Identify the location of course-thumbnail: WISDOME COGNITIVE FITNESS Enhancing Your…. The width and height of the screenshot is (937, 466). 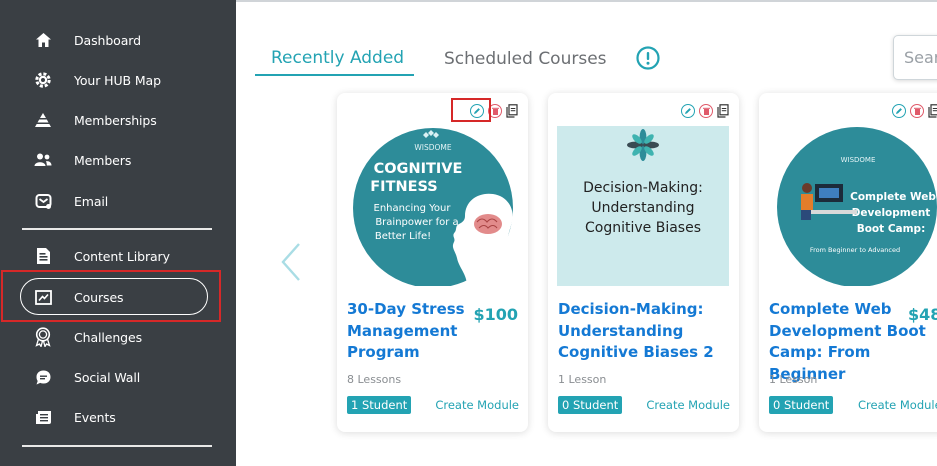
(433, 207).